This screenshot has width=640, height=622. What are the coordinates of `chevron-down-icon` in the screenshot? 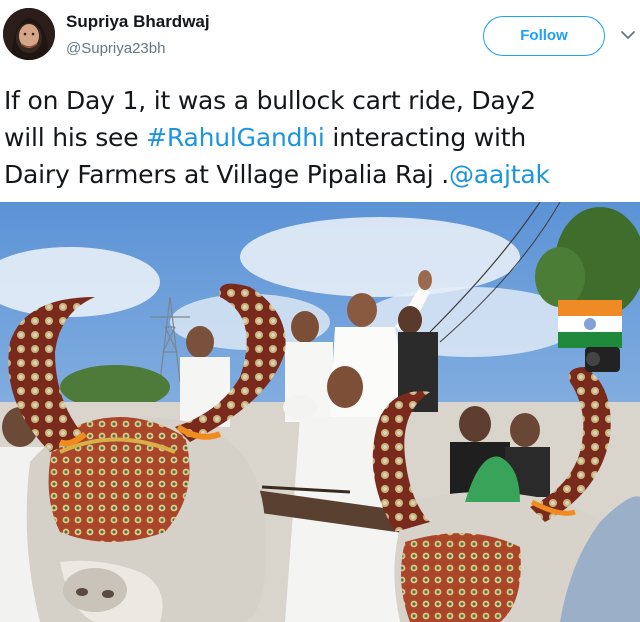 It's located at (628, 35).